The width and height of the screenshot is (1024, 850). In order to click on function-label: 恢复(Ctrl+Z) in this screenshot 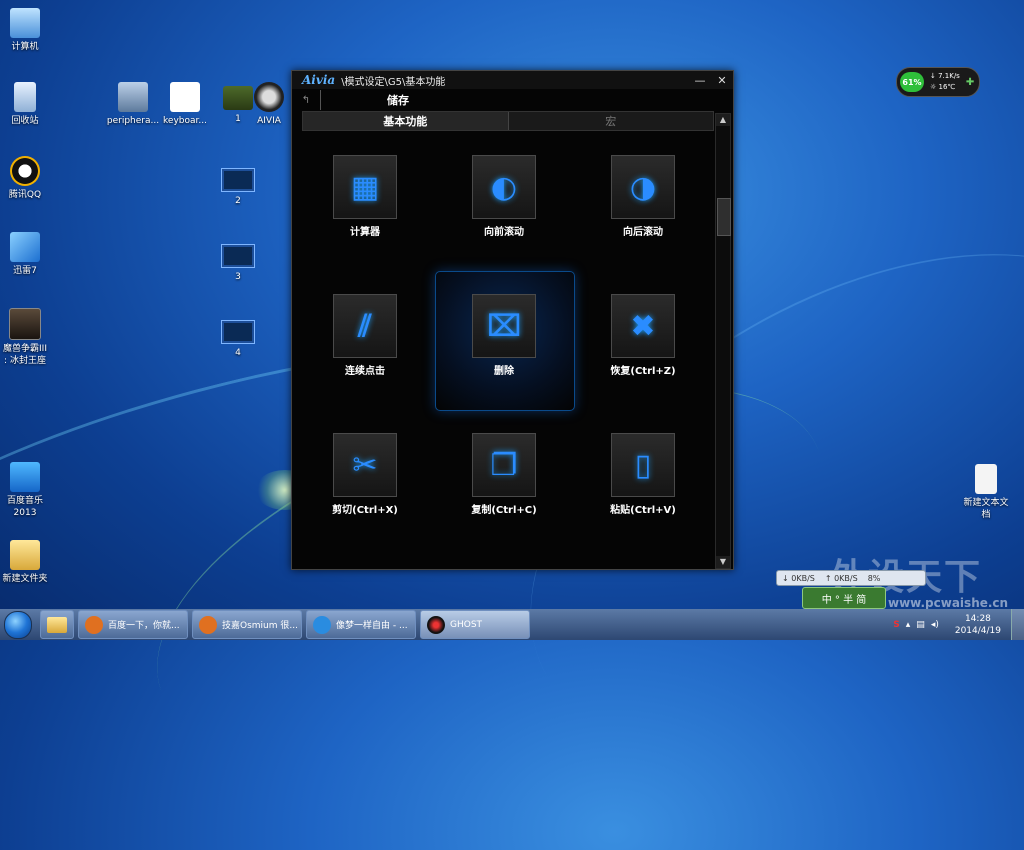, I will do `click(643, 371)`.